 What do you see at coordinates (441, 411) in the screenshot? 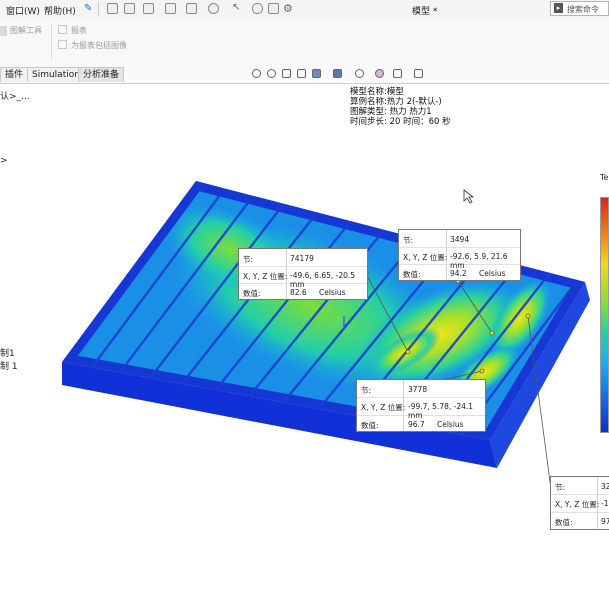
I see `xyz-value: -99.7, 5.78, -24.1 mm` at bounding box center [441, 411].